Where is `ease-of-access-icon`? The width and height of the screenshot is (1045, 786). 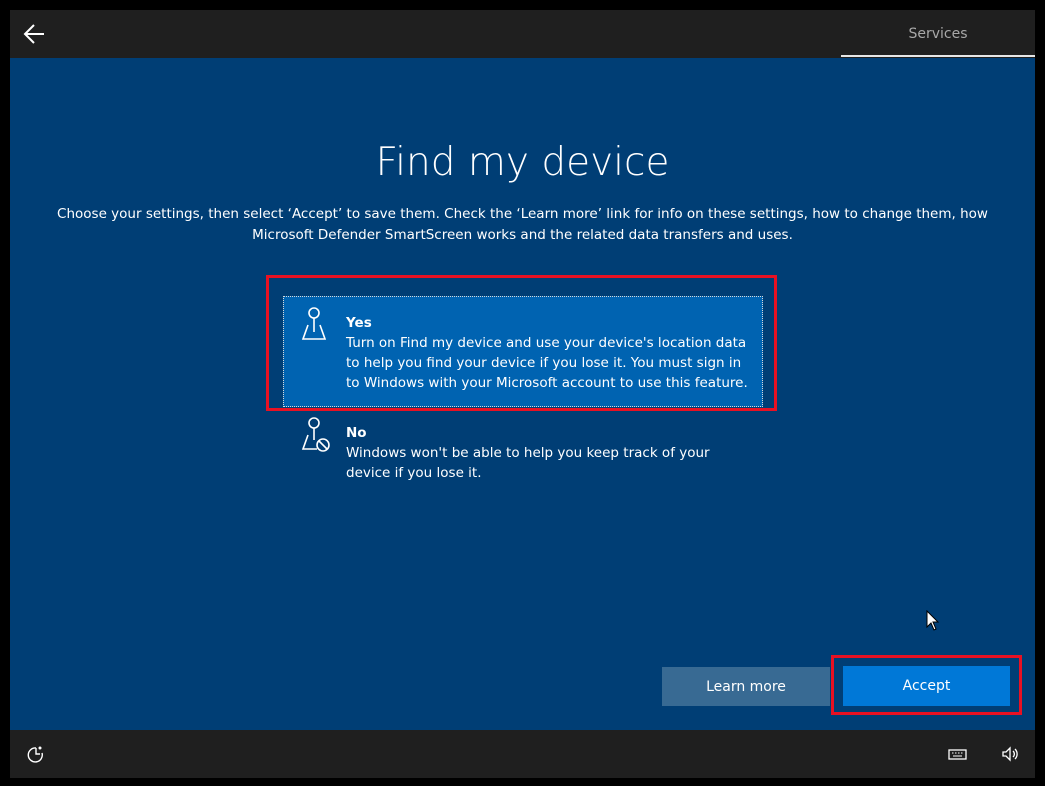
ease-of-access-icon is located at coordinates (35, 754).